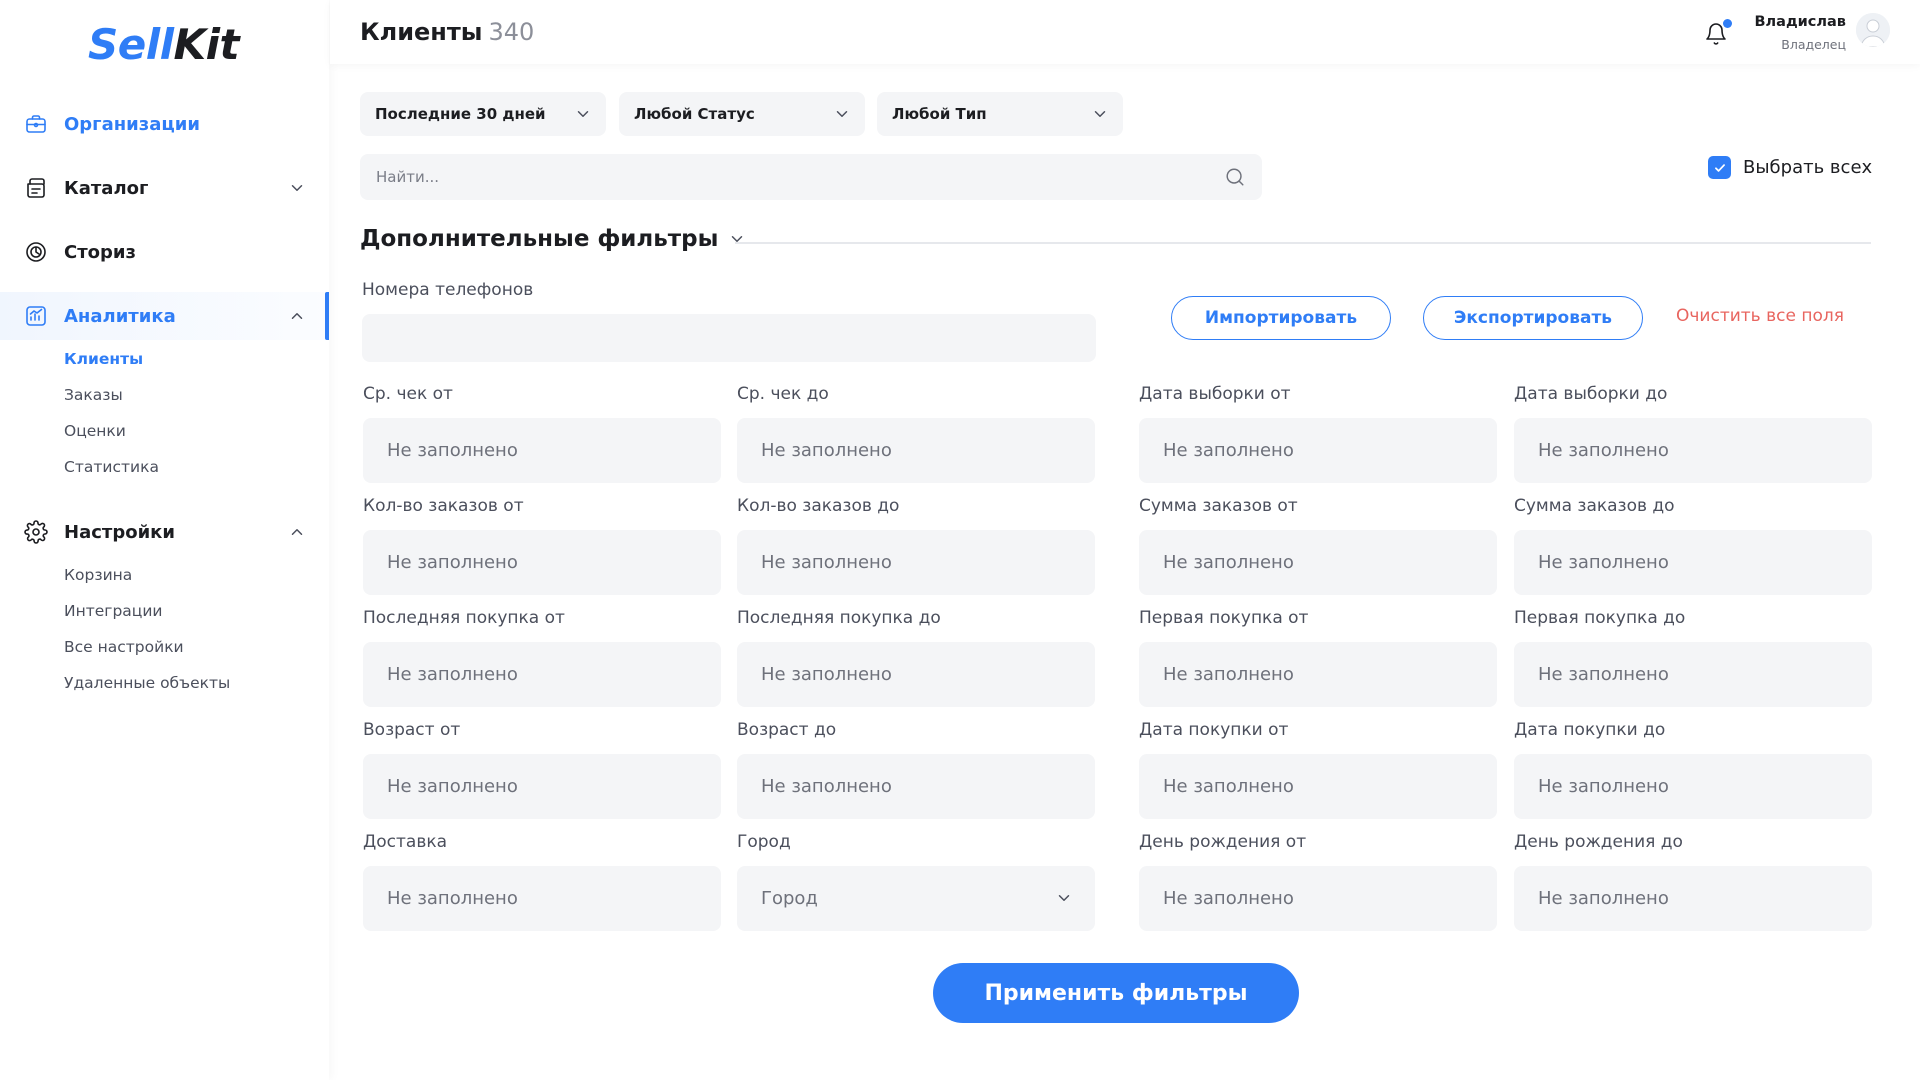 Image resolution: width=1920 pixels, height=1080 pixels. Describe the element at coordinates (916, 898) in the screenshot. I see `city-select: Город` at that location.